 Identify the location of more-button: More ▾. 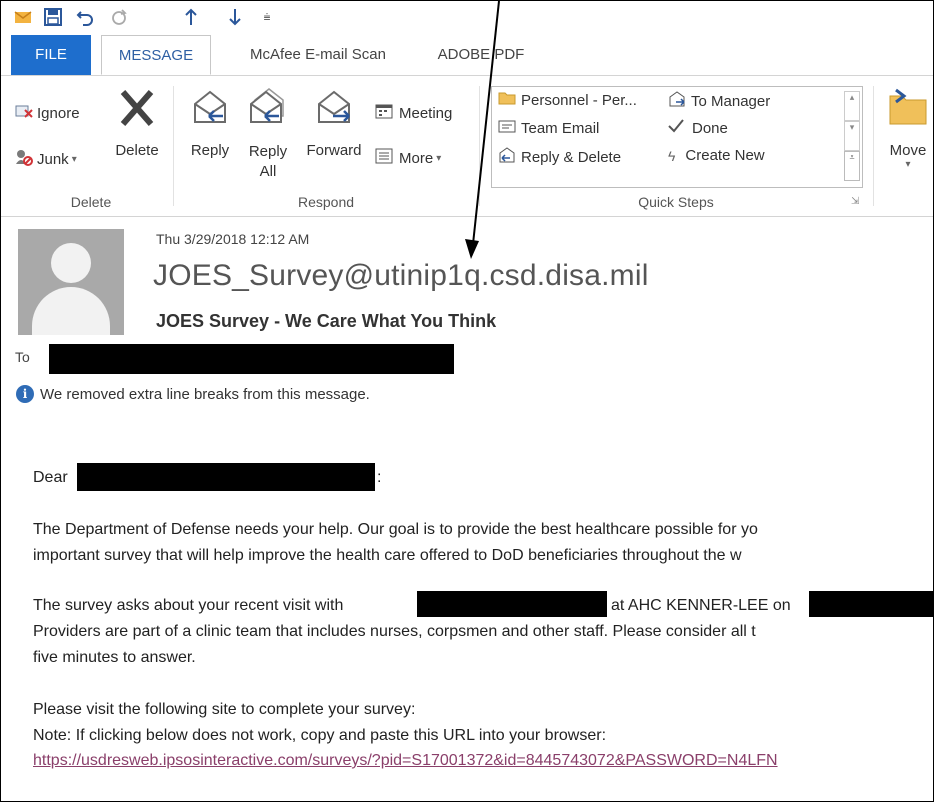
(408, 158).